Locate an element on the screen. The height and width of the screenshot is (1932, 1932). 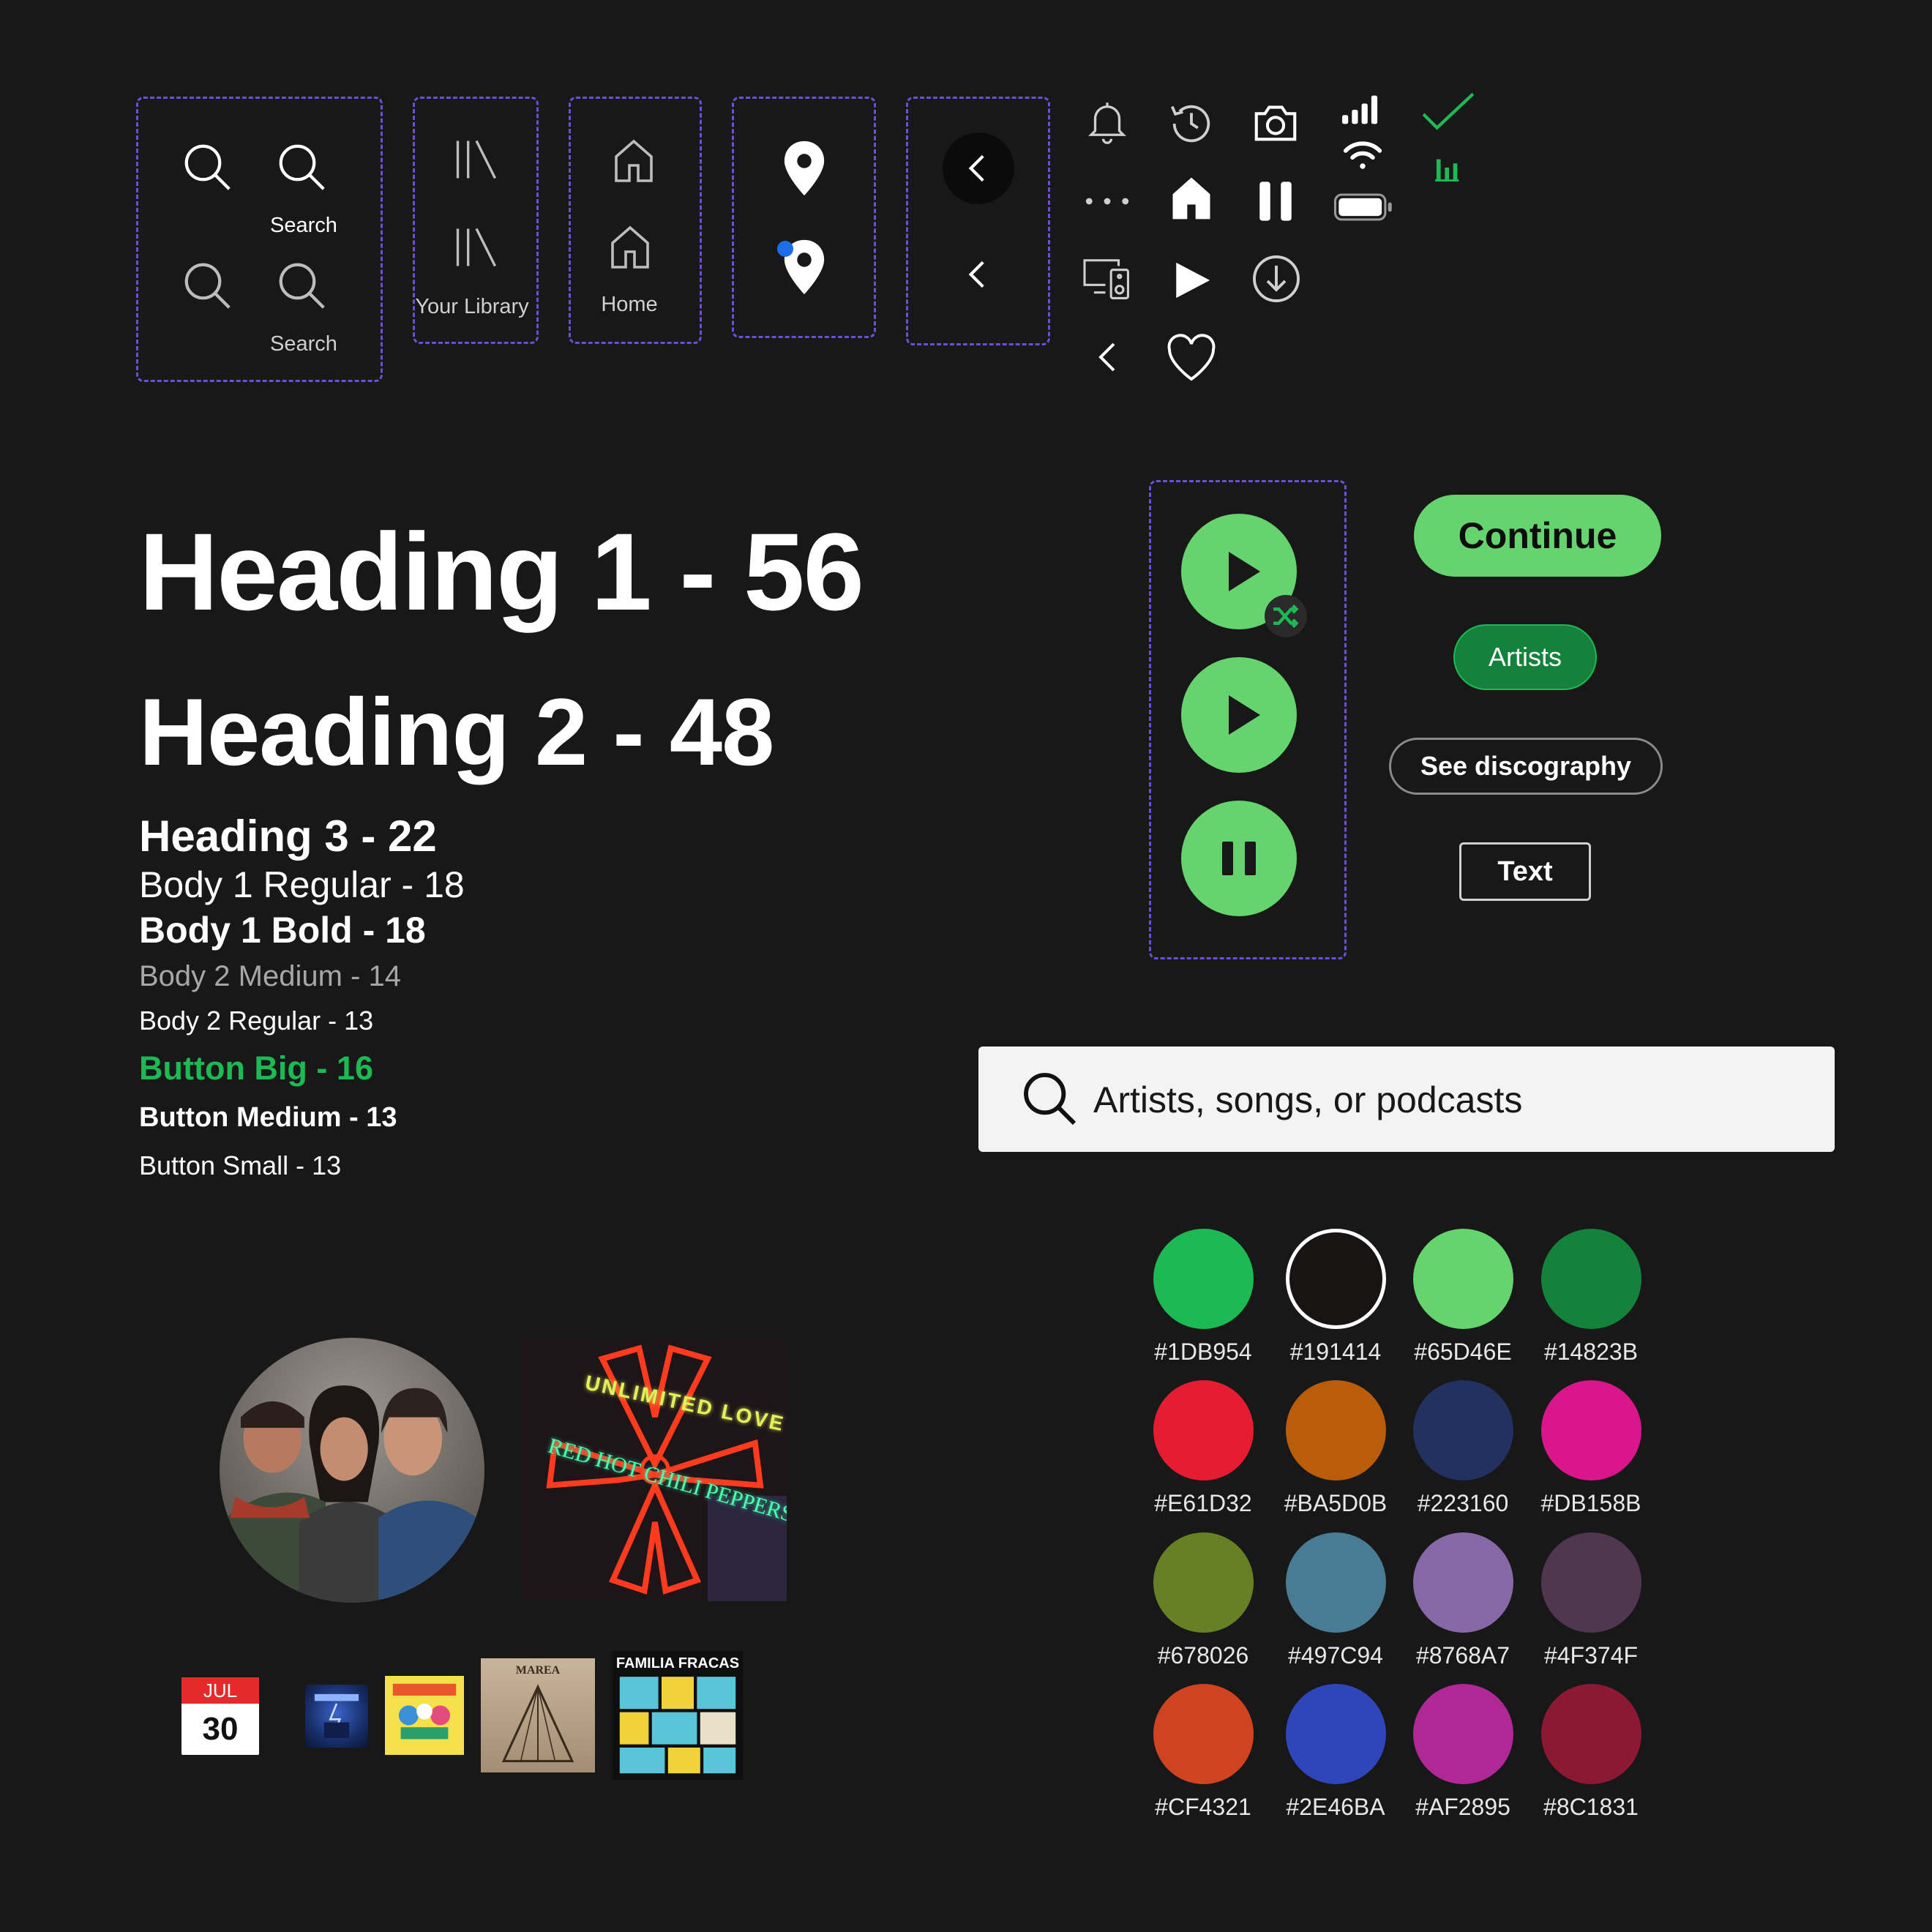
artist-avatar-photo is located at coordinates (352, 1470).